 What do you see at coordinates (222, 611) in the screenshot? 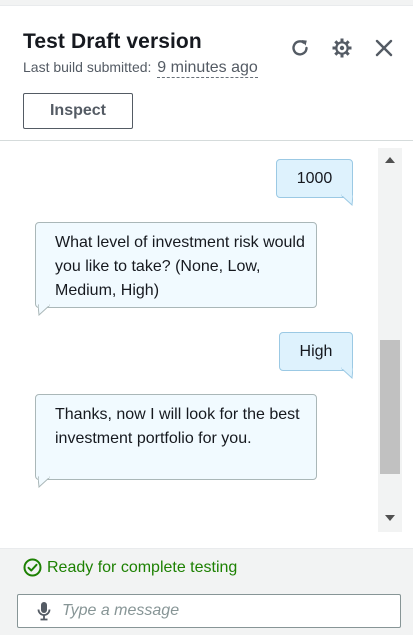
I see `message-input` at bounding box center [222, 611].